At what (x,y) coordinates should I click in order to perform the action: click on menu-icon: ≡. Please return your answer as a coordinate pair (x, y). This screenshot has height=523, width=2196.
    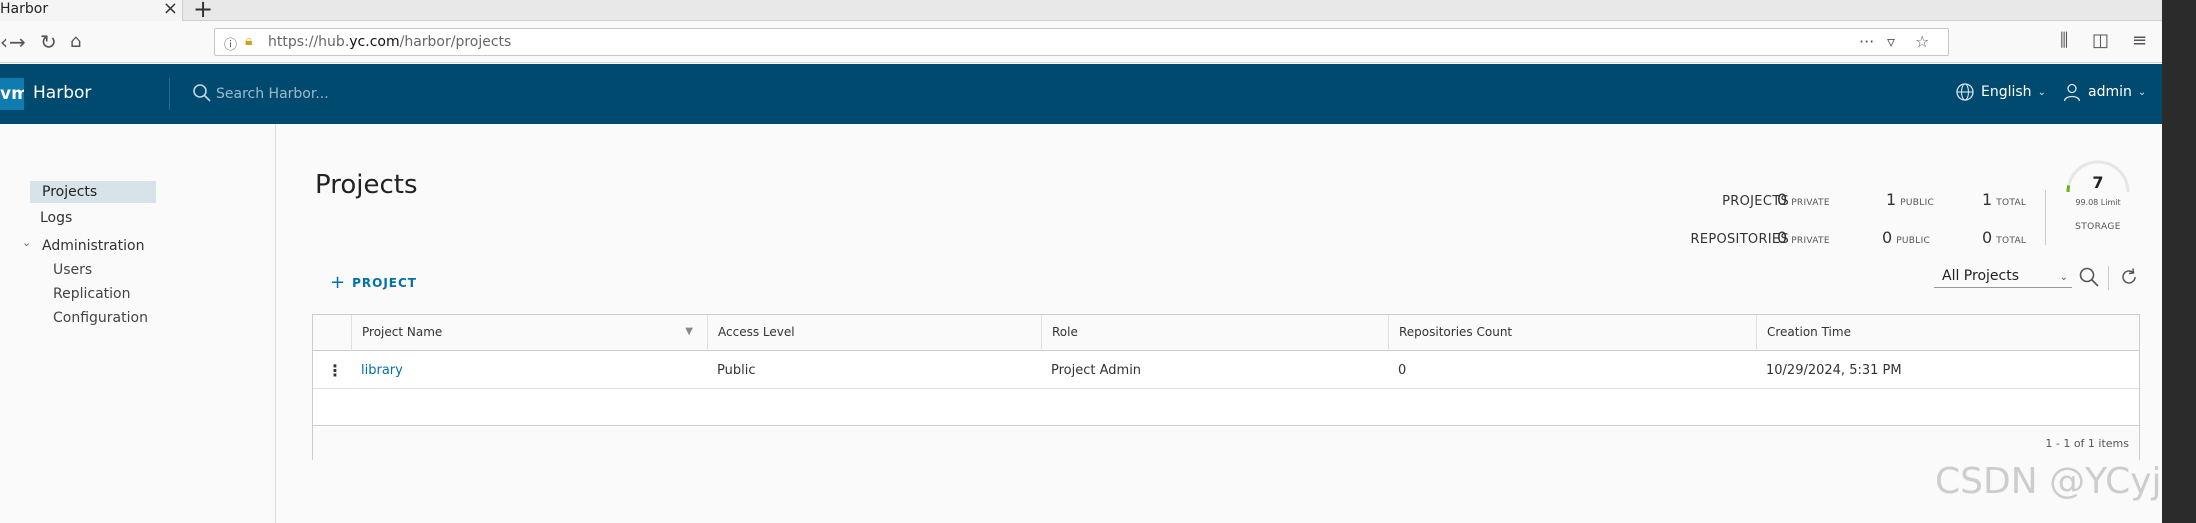
    Looking at the image, I should click on (2139, 40).